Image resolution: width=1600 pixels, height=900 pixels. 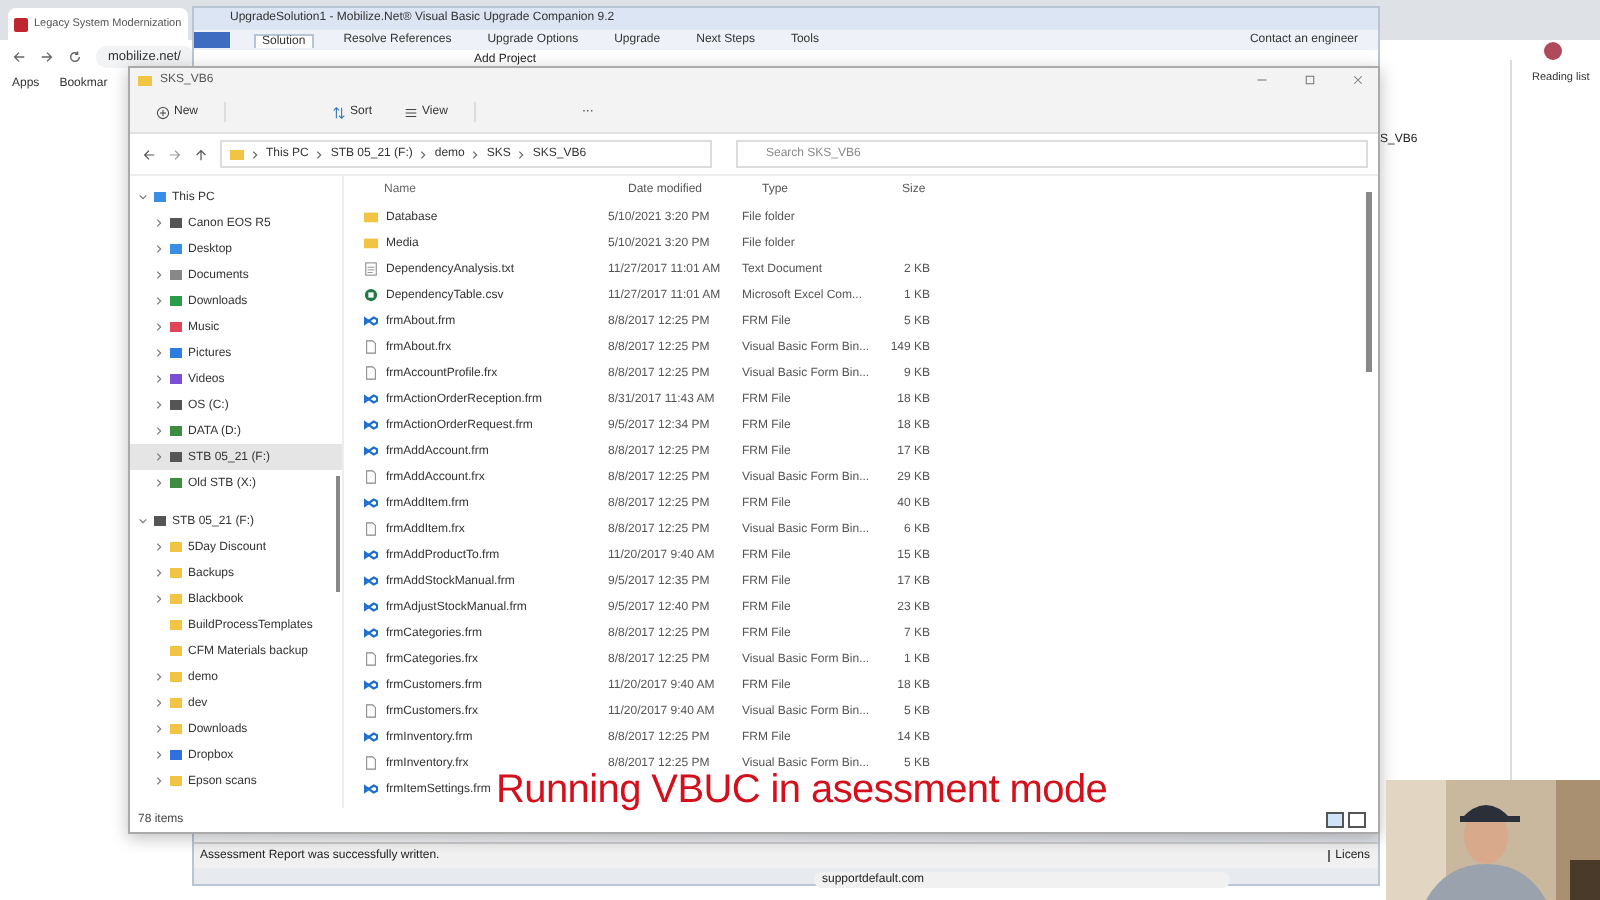 What do you see at coordinates (1357, 820) in the screenshot?
I see `tiles-view-icon` at bounding box center [1357, 820].